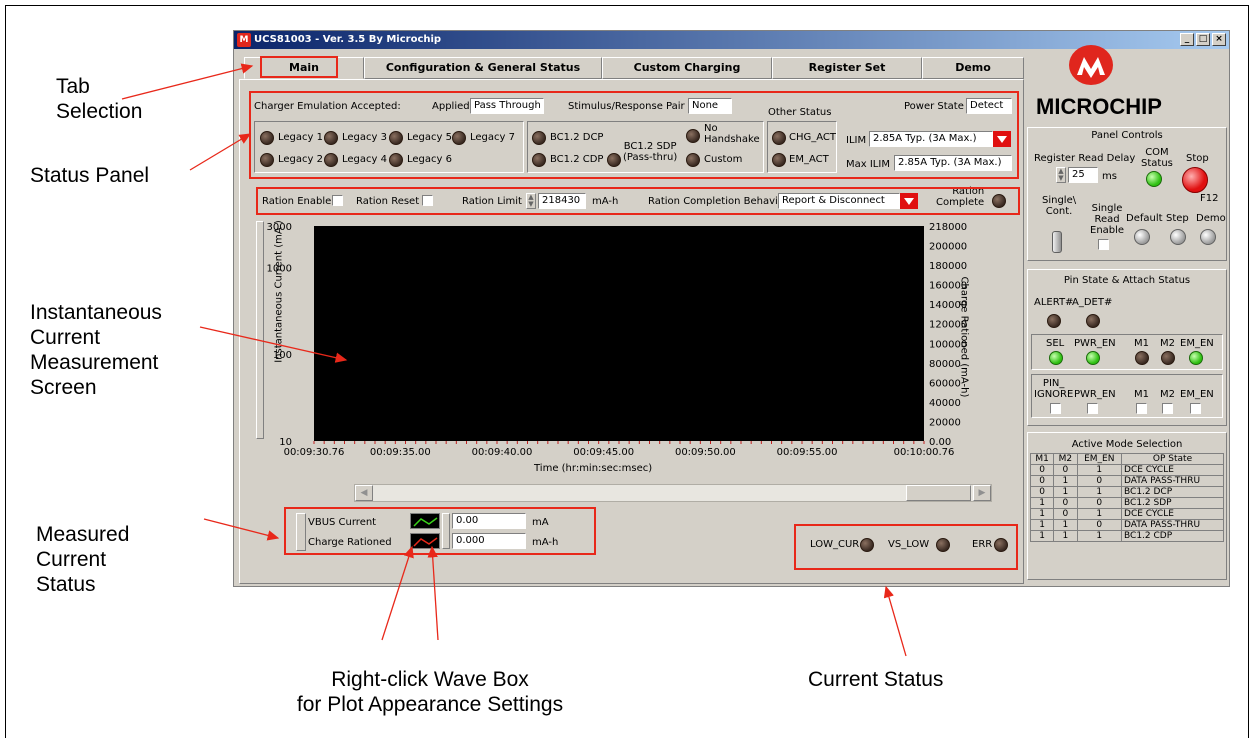  Describe the element at coordinates (1042, 459) in the screenshot. I see `mode-header-cell: M1` at that location.